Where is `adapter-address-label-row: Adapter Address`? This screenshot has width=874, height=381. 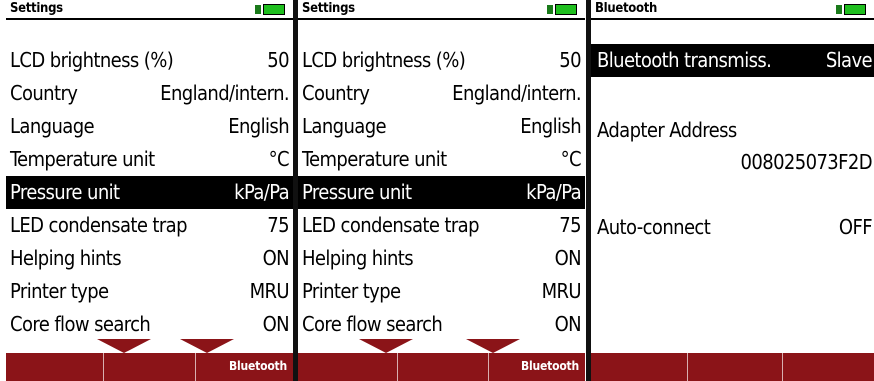
adapter-address-label-row: Adapter Address is located at coordinates (732, 130).